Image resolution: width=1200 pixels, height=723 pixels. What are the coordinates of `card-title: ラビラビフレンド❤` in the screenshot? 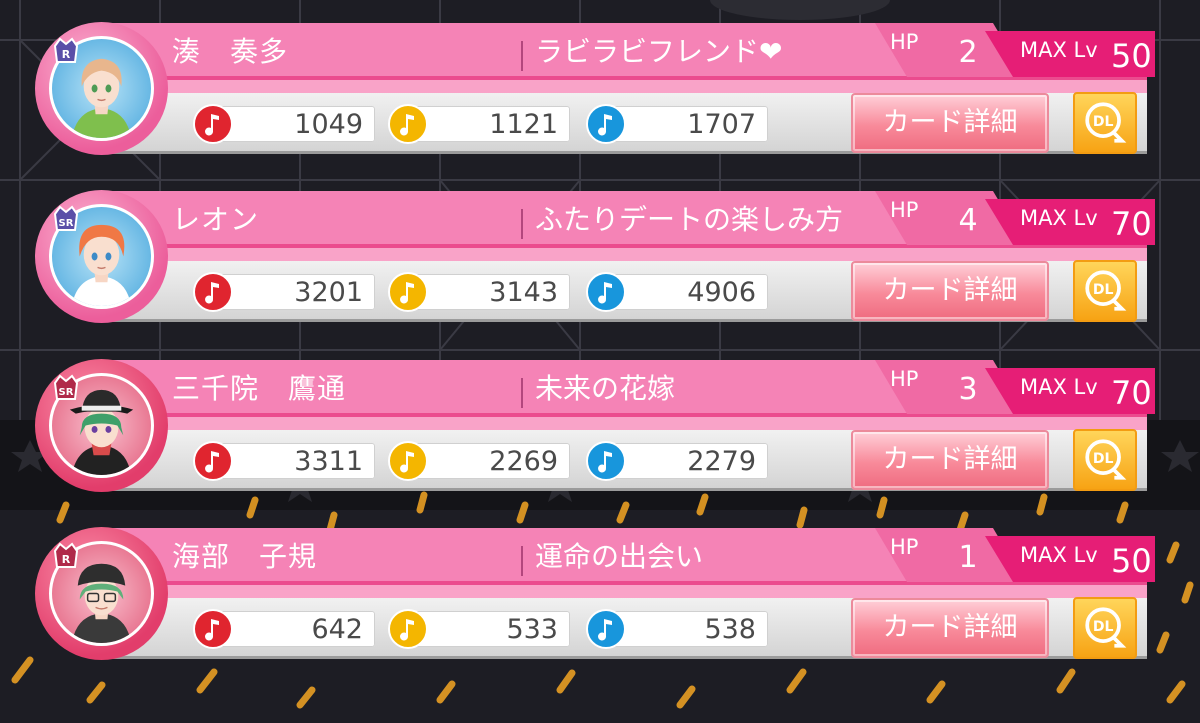 It's located at (659, 51).